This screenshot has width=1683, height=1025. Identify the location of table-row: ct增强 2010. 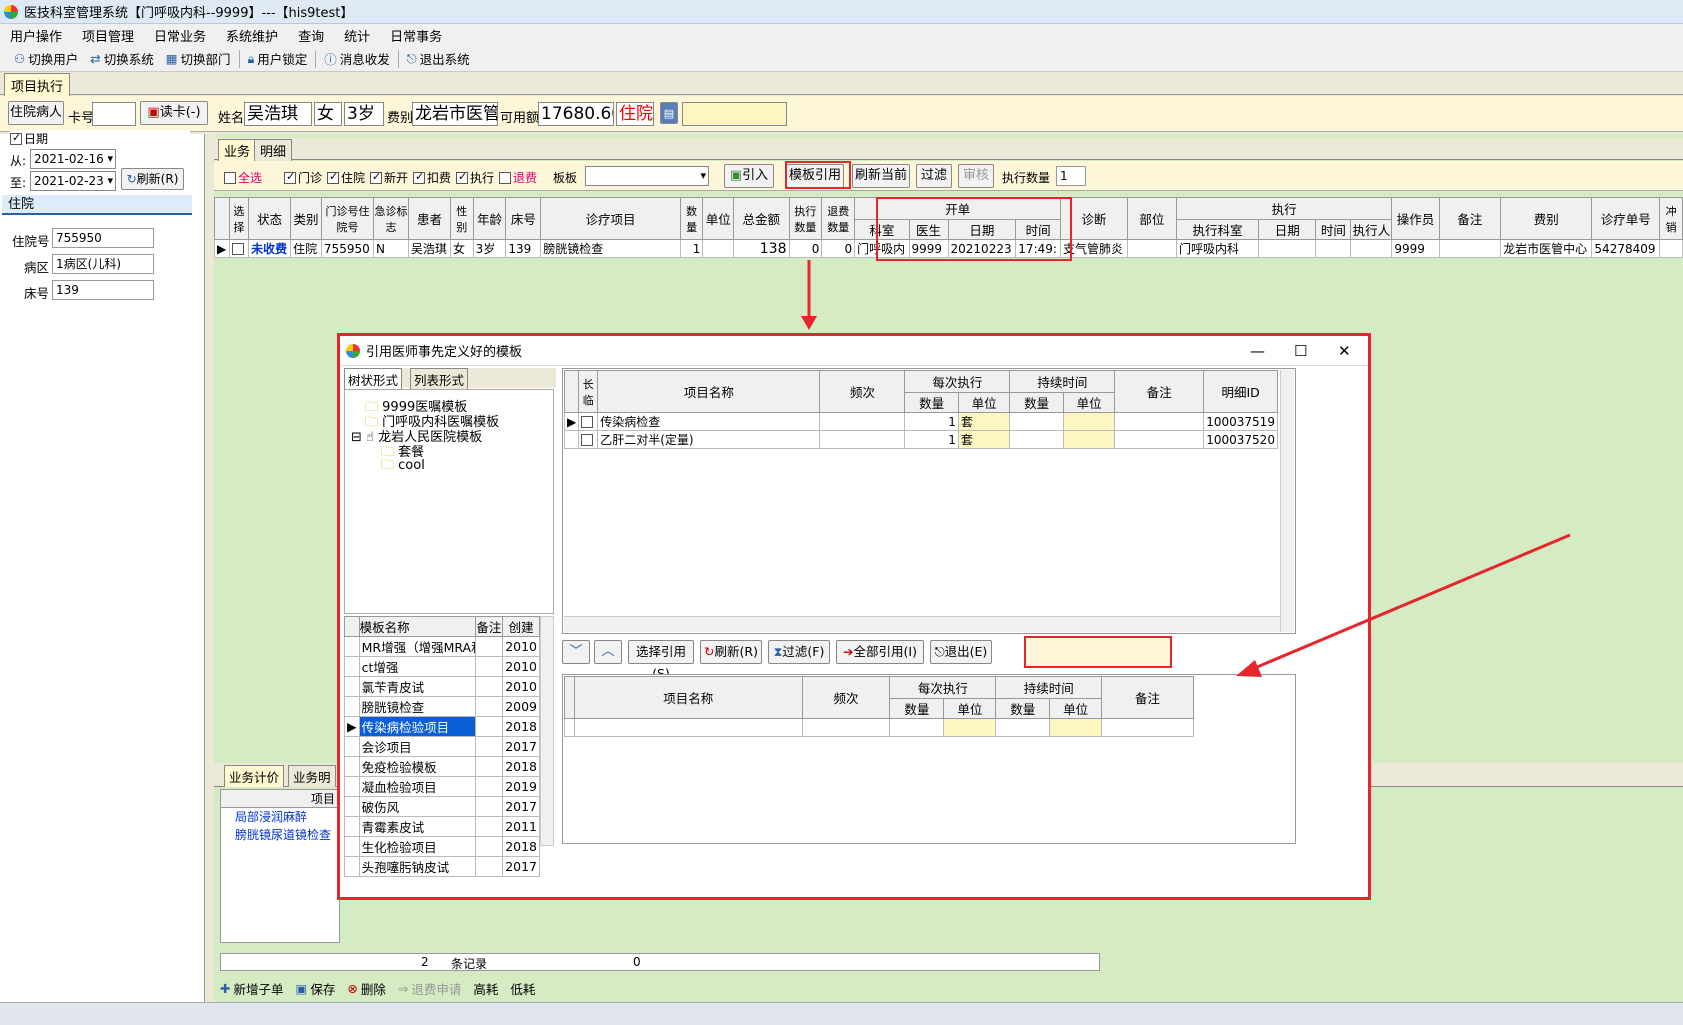
(442, 666).